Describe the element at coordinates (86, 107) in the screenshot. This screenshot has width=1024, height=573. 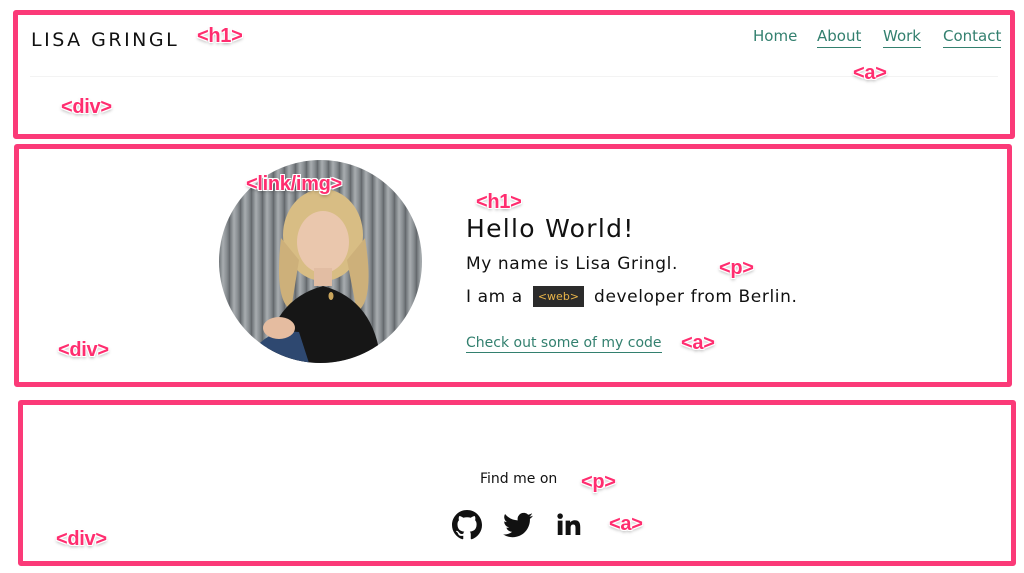
I see `annotation-div-header: <div>` at that location.